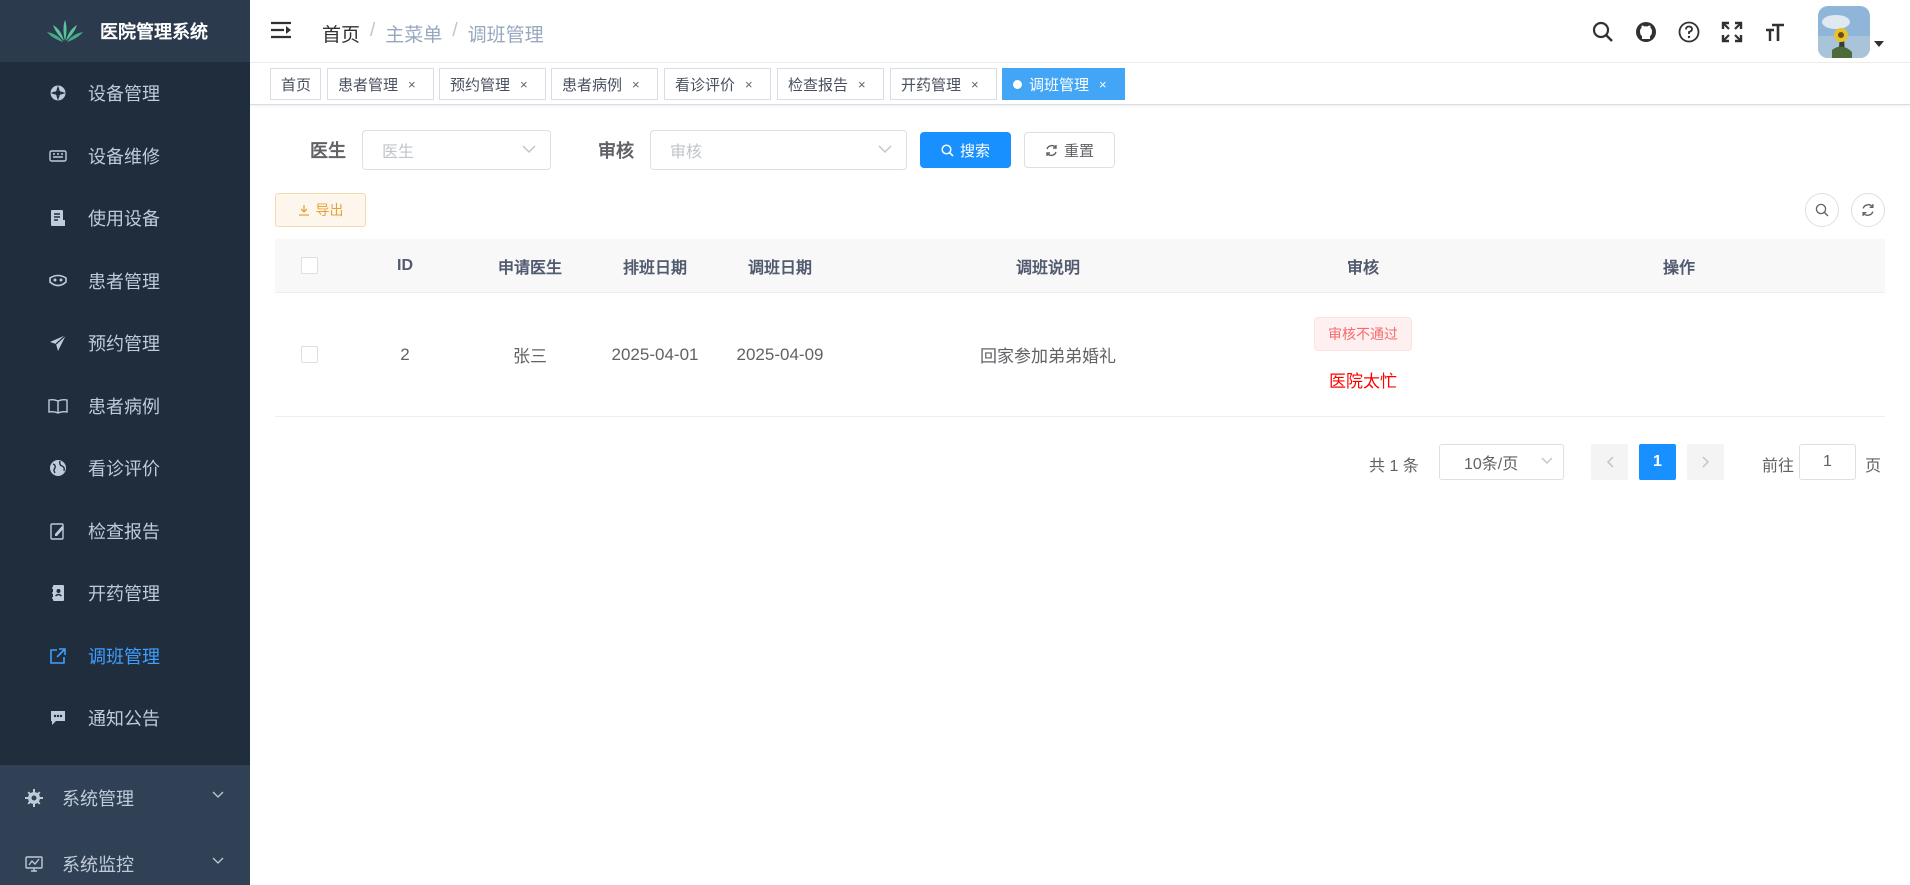 This screenshot has width=1910, height=885. I want to click on doctor-select-placeholder: 医生, so click(398, 152).